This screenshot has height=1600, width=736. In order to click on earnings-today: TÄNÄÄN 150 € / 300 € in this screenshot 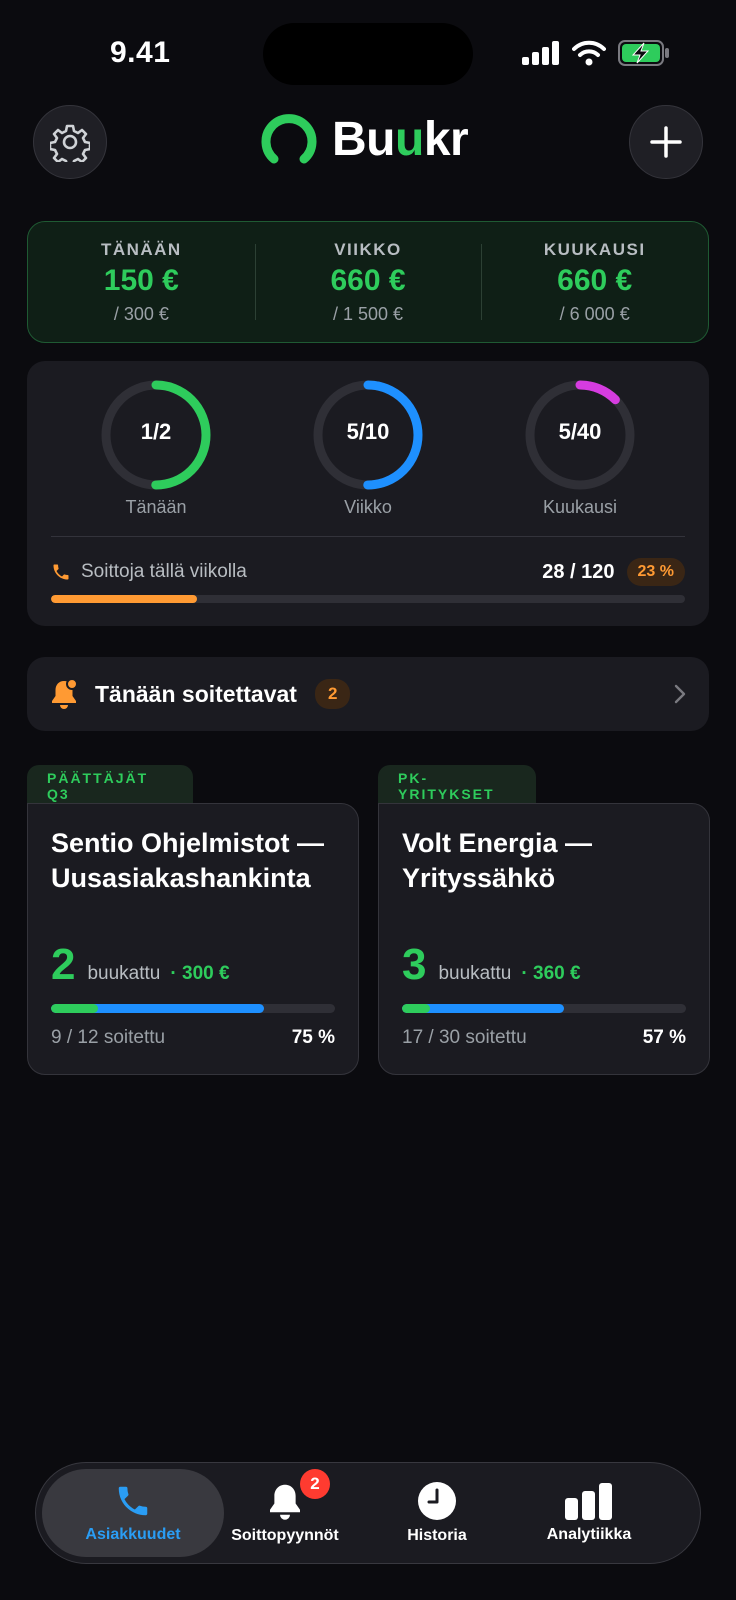, I will do `click(141, 282)`.